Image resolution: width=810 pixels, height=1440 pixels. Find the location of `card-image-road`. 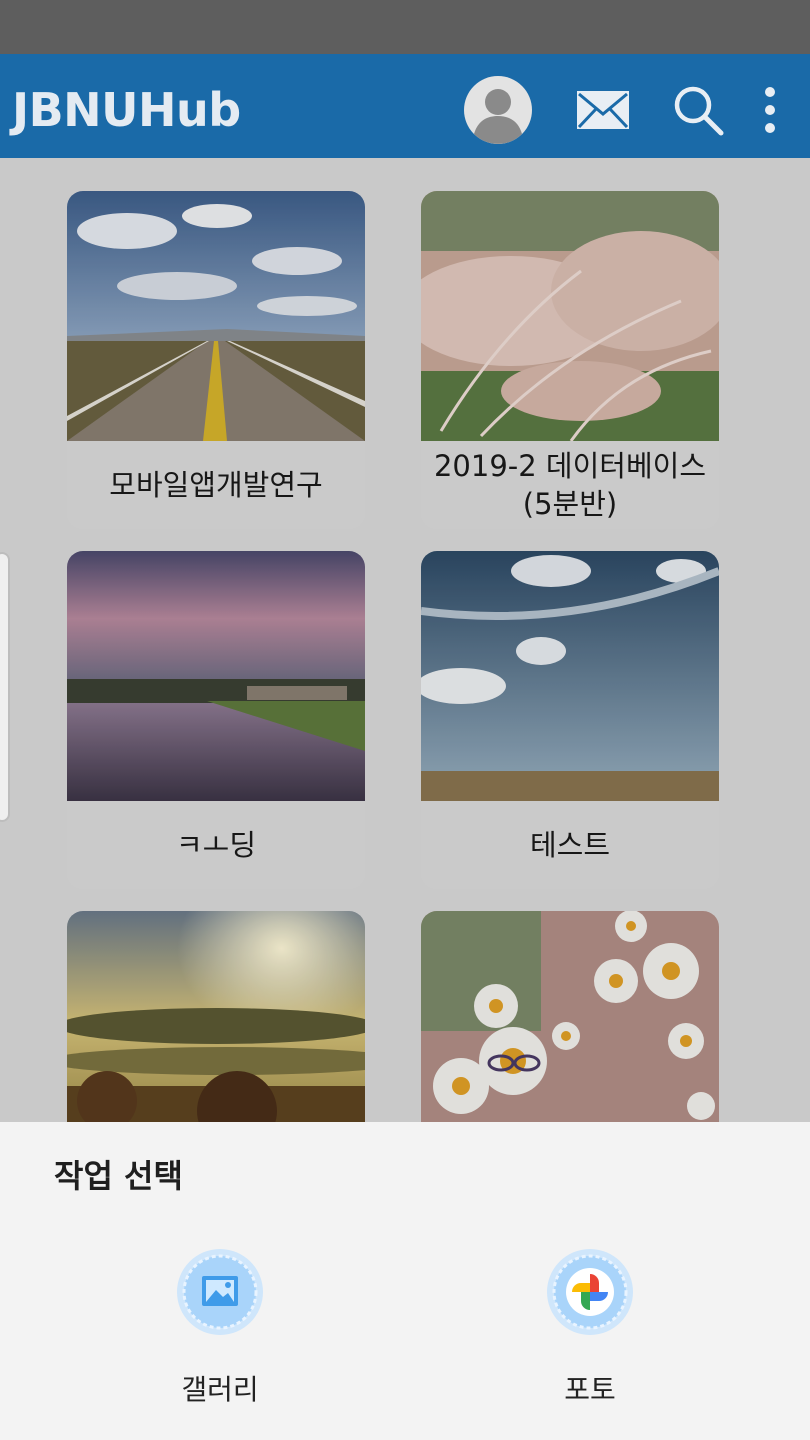

card-image-road is located at coordinates (216, 316).